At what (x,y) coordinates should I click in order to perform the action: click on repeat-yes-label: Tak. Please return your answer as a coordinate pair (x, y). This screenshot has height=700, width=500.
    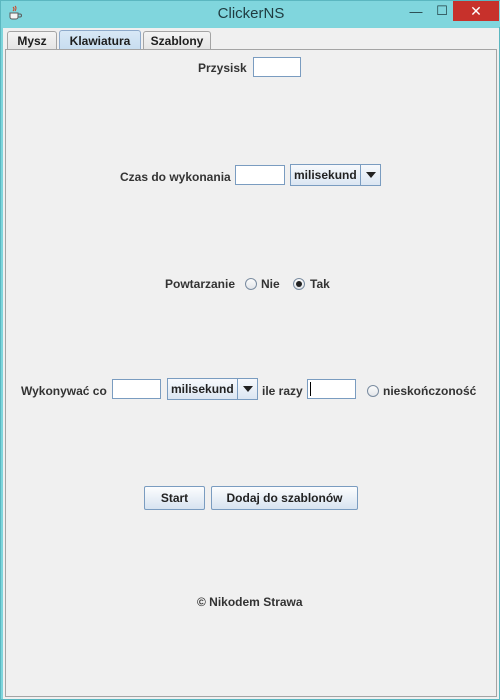
    Looking at the image, I should click on (320, 284).